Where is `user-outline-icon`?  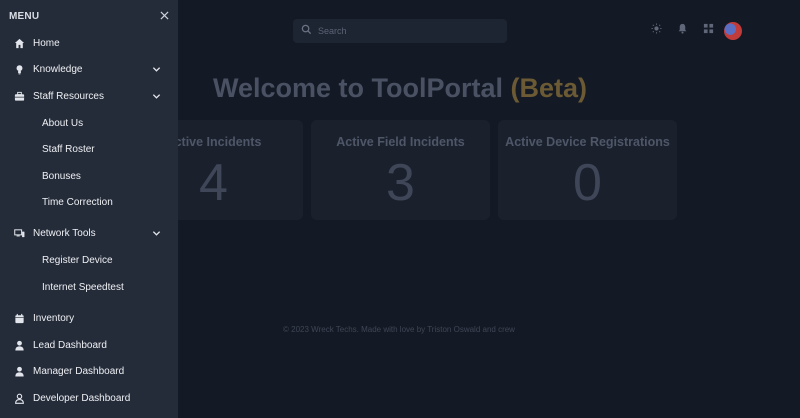
user-outline-icon is located at coordinates (19, 398).